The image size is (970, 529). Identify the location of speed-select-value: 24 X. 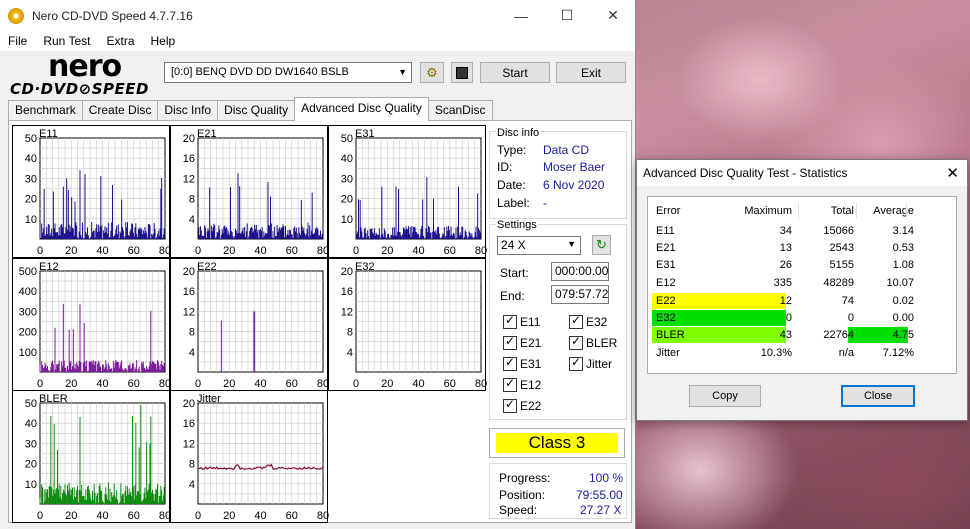
(513, 245).